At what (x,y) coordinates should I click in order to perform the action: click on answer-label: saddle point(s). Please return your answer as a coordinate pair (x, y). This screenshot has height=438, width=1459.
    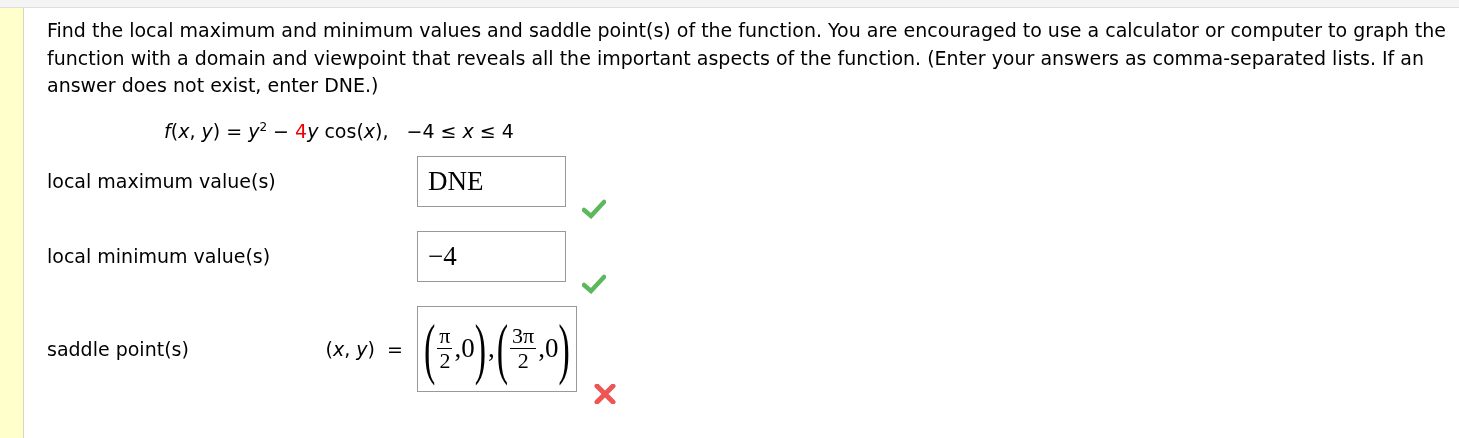
    Looking at the image, I should click on (118, 348).